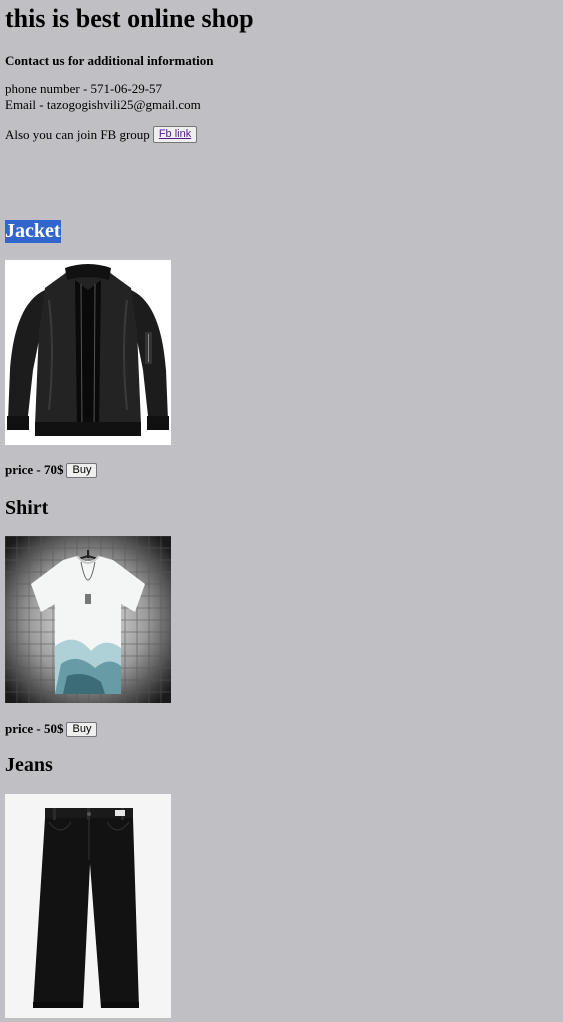  I want to click on fb-group-line: Also you can join FB group Fb link, so click(281, 134).